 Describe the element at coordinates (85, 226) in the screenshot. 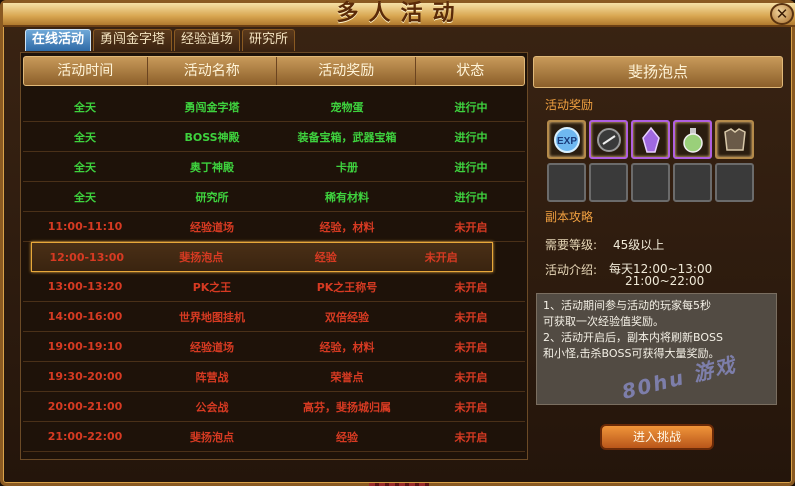

I see `row-time: 11:00-11:10` at that location.